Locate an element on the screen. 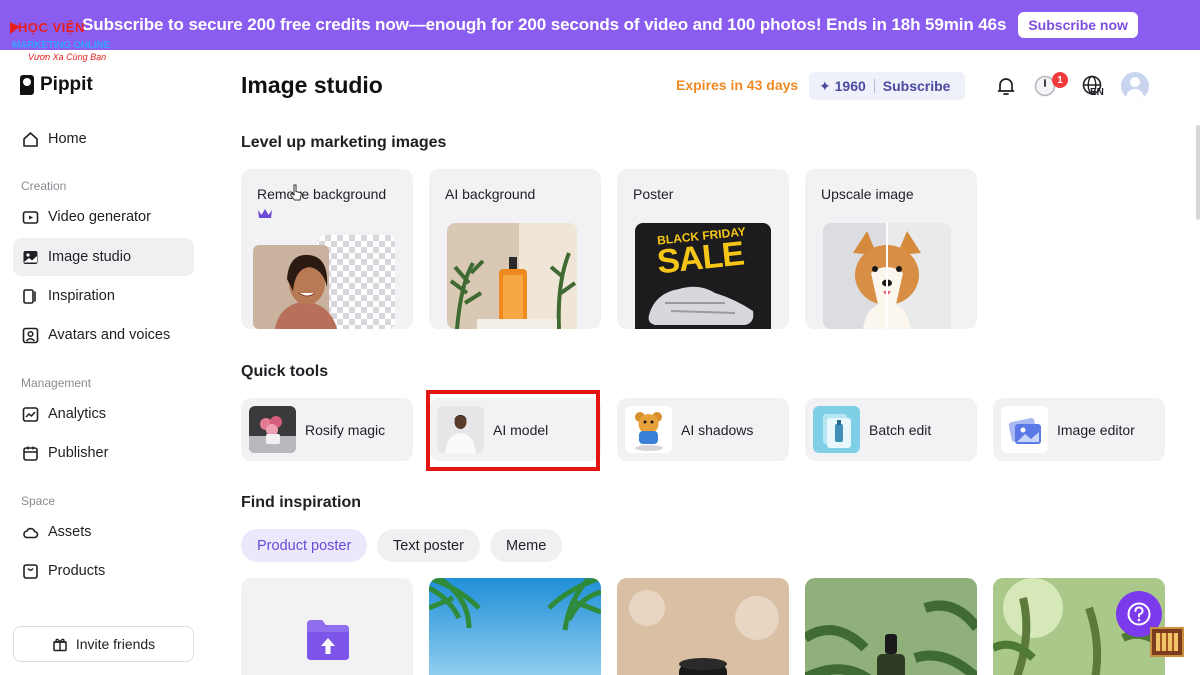 This screenshot has height=675, width=1200. watermark-line3: Vươn Xa Cùng Bạn is located at coordinates (67, 57).